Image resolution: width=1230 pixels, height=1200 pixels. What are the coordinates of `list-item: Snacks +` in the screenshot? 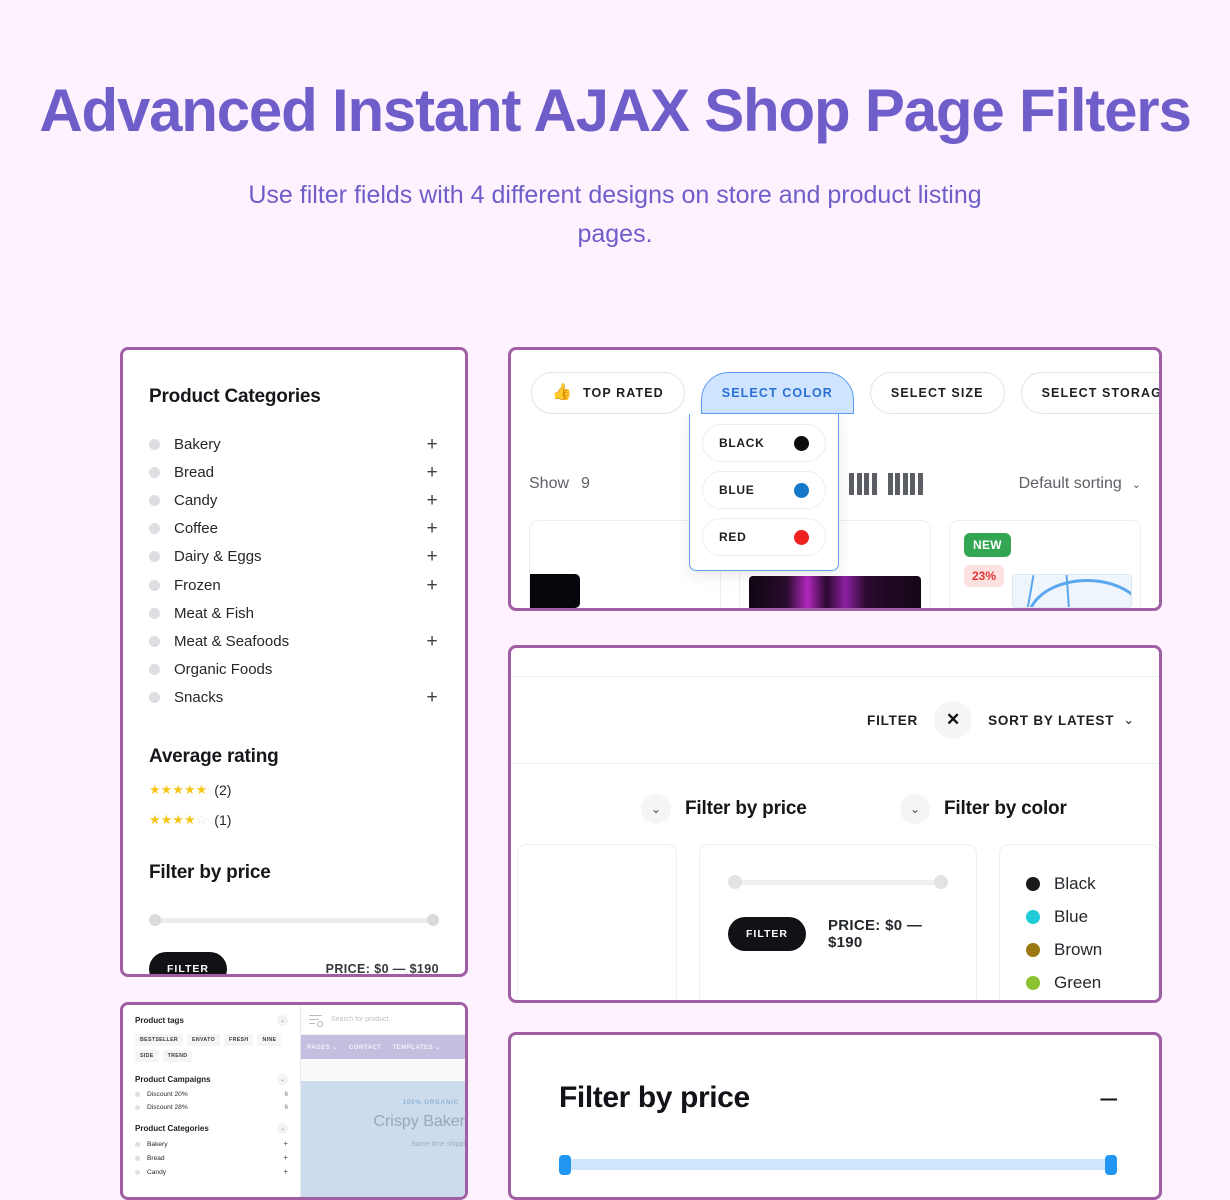 It's located at (294, 698).